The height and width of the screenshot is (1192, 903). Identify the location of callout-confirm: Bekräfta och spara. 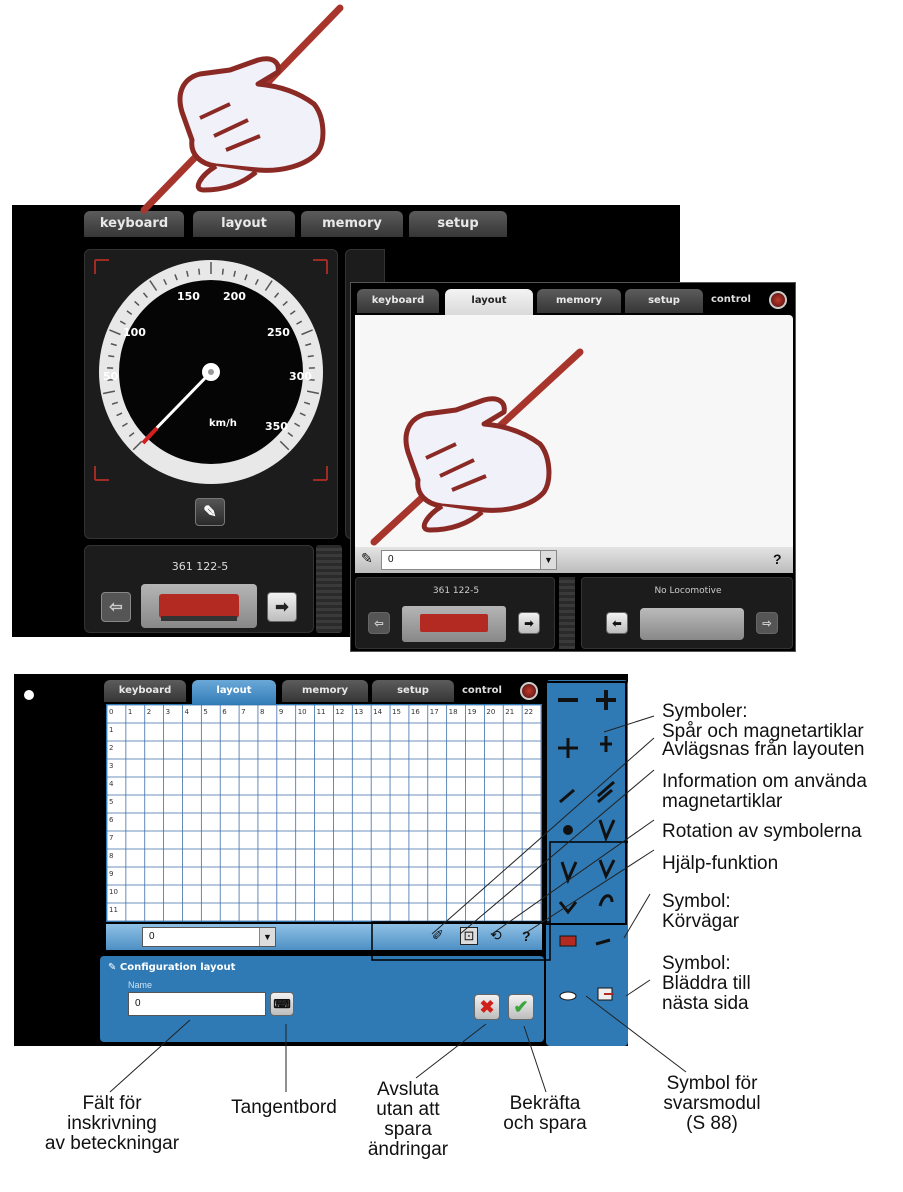
(545, 1113).